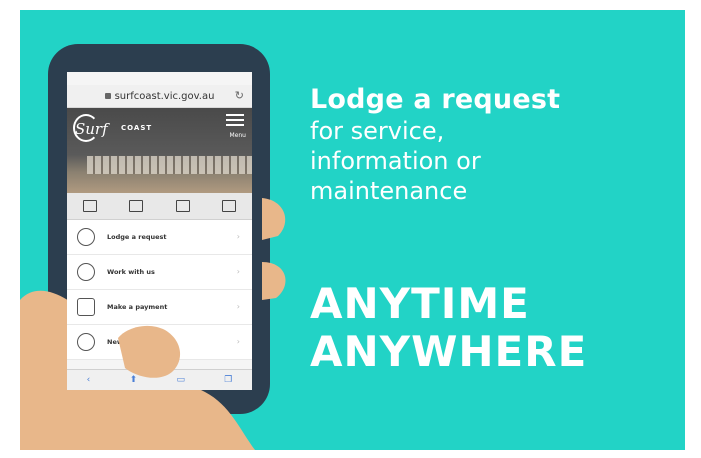  Describe the element at coordinates (159, 379) in the screenshot. I see `browser-toolbar: ‹ ⬆ ▭ ❐` at that location.